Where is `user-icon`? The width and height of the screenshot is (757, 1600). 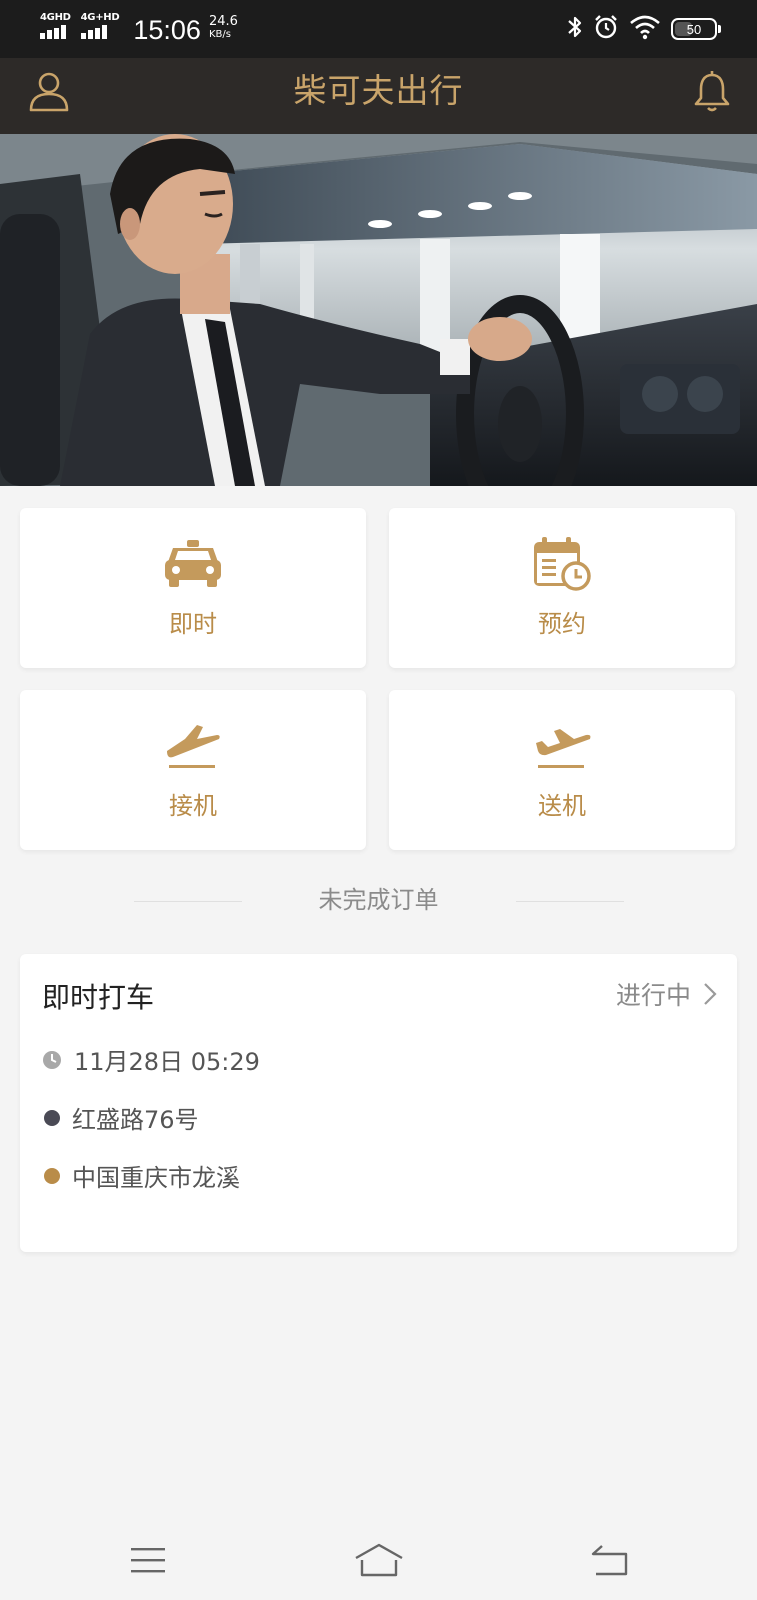 user-icon is located at coordinates (49, 92).